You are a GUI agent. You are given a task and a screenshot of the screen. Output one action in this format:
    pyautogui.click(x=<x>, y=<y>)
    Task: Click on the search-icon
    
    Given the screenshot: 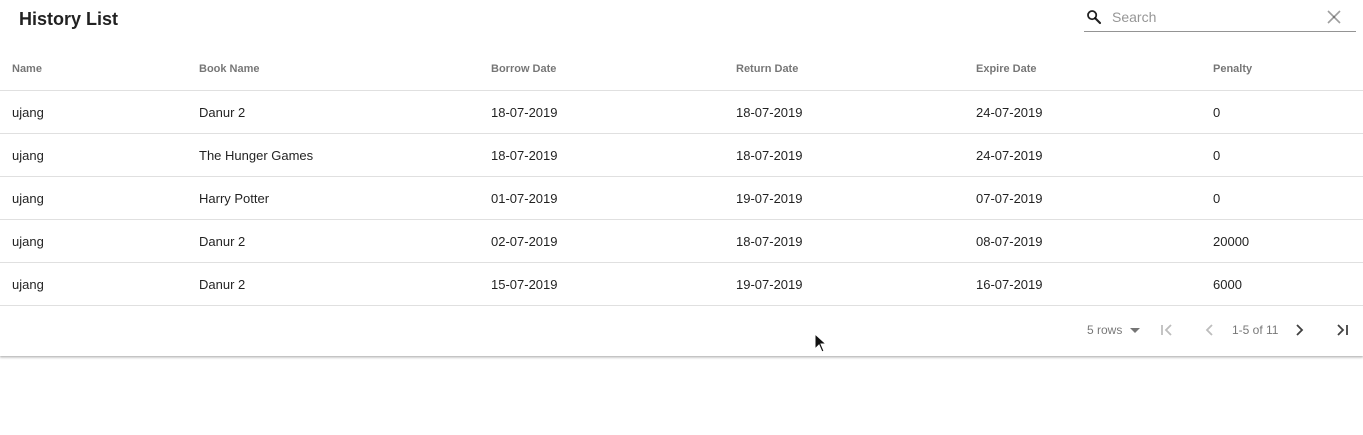 What is the action you would take?
    pyautogui.click(x=1094, y=17)
    